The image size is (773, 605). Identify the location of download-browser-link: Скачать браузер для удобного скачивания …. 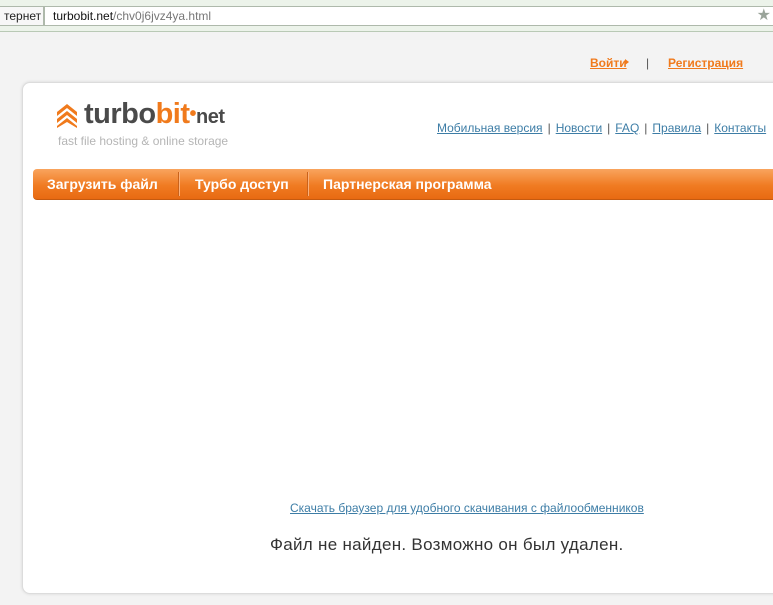
(467, 508).